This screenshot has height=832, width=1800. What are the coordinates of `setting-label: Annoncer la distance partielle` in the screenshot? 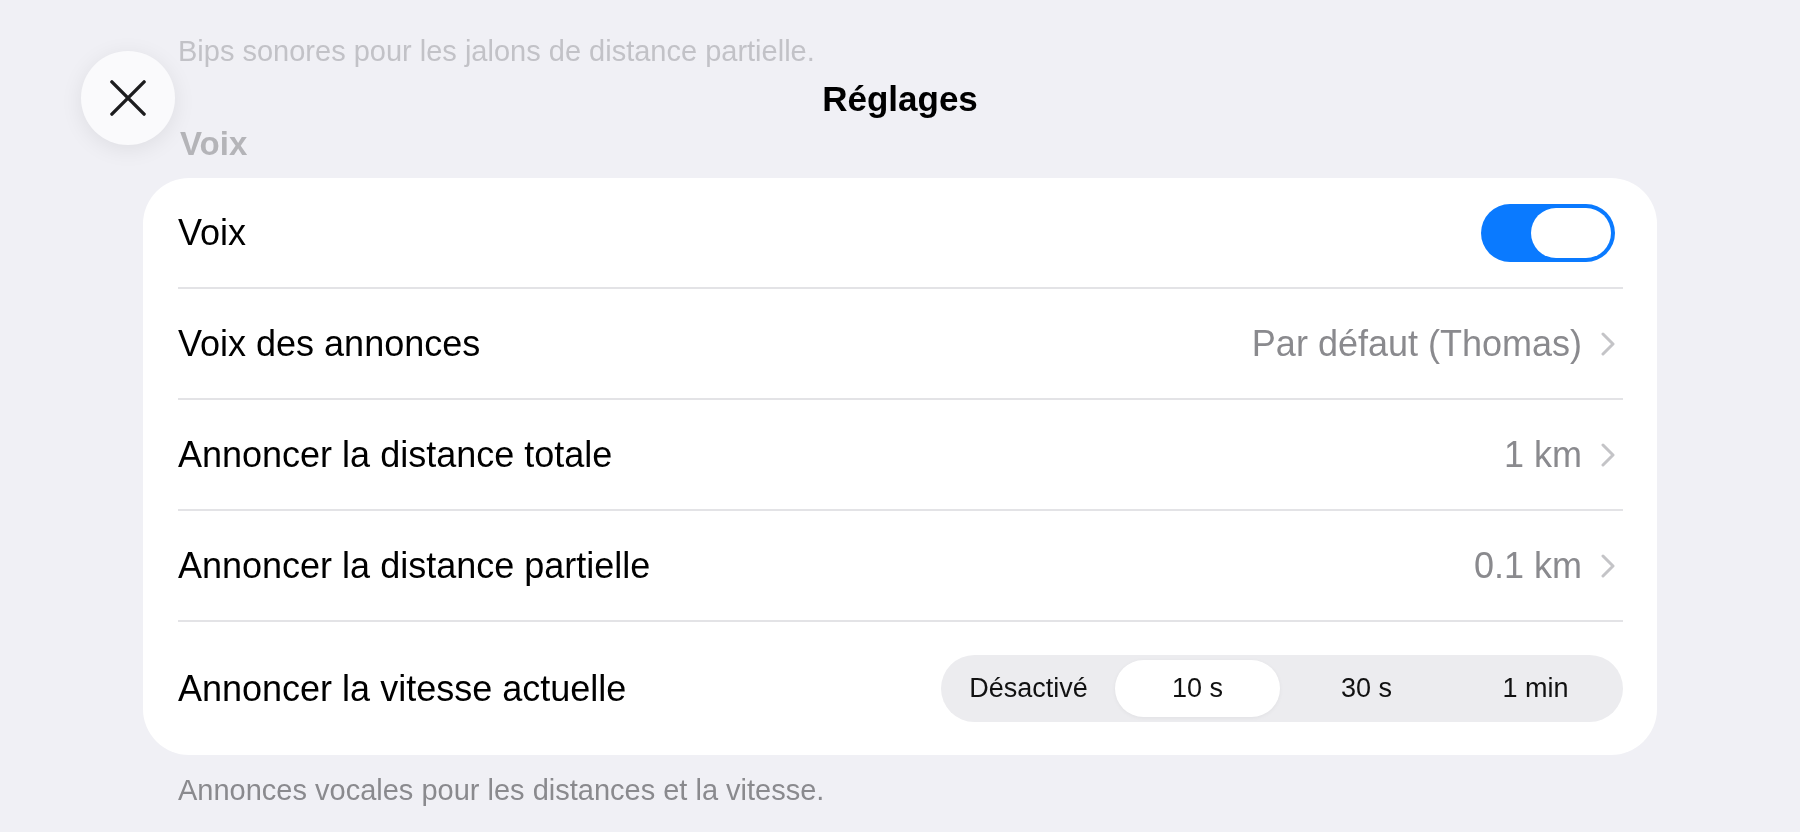 It's located at (414, 565).